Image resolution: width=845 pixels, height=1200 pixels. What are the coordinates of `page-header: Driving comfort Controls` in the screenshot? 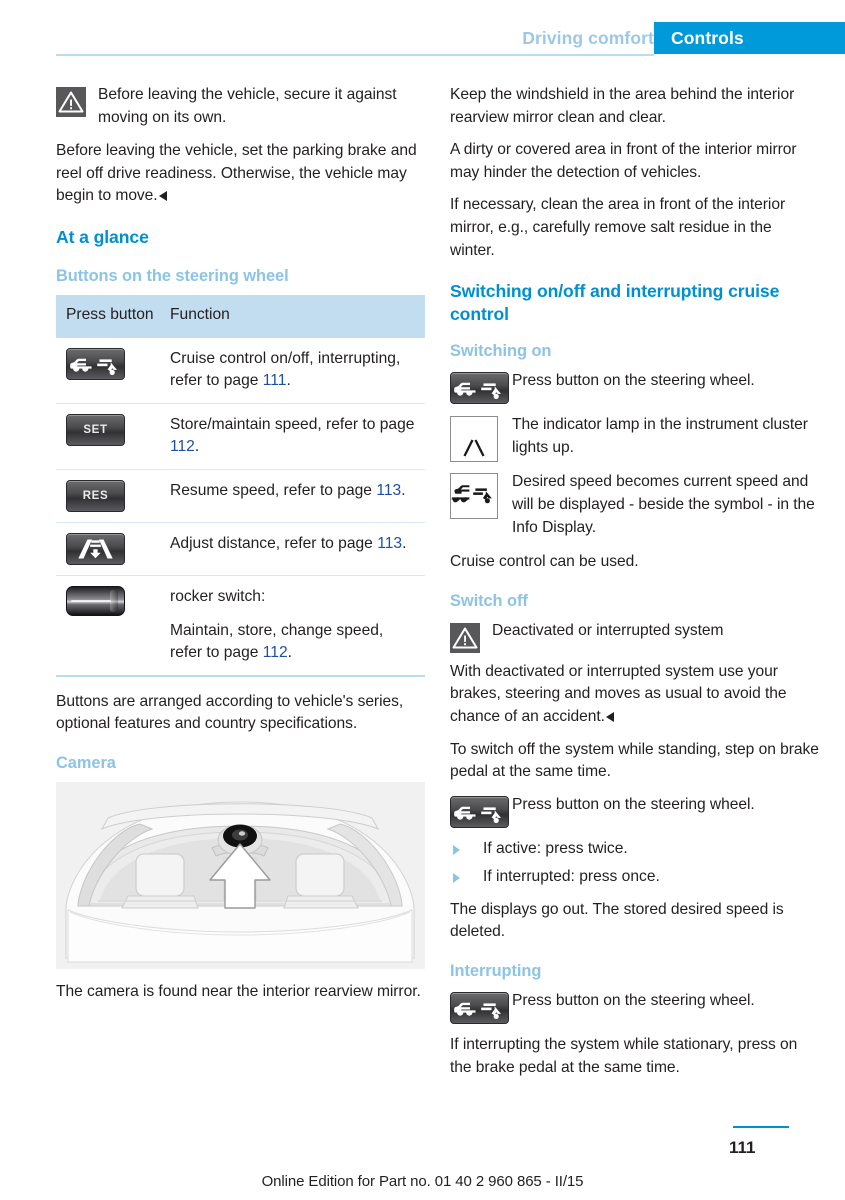 It's located at (422, 38).